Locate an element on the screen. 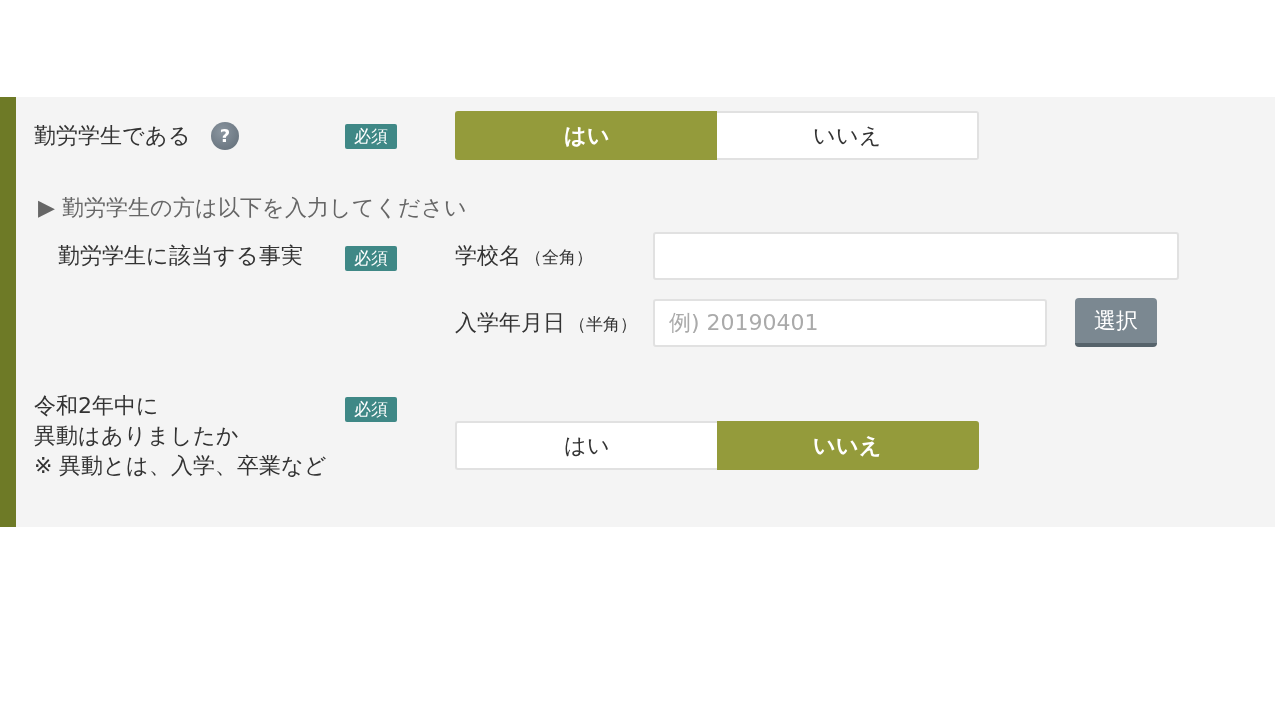  section-note: ▶ 勤労学生の方は以下を入力してください is located at coordinates (252, 208).